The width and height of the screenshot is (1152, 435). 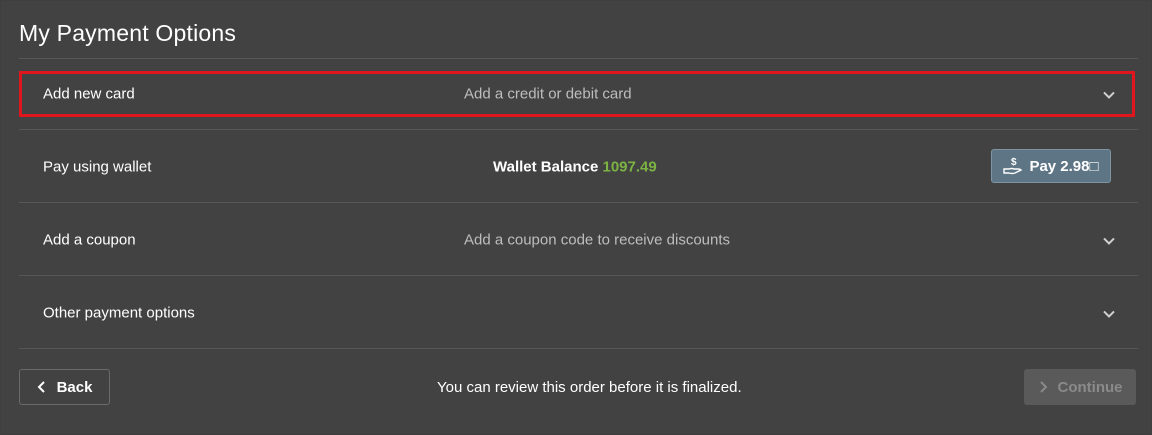 I want to click on back-button: Back, so click(x=64, y=387).